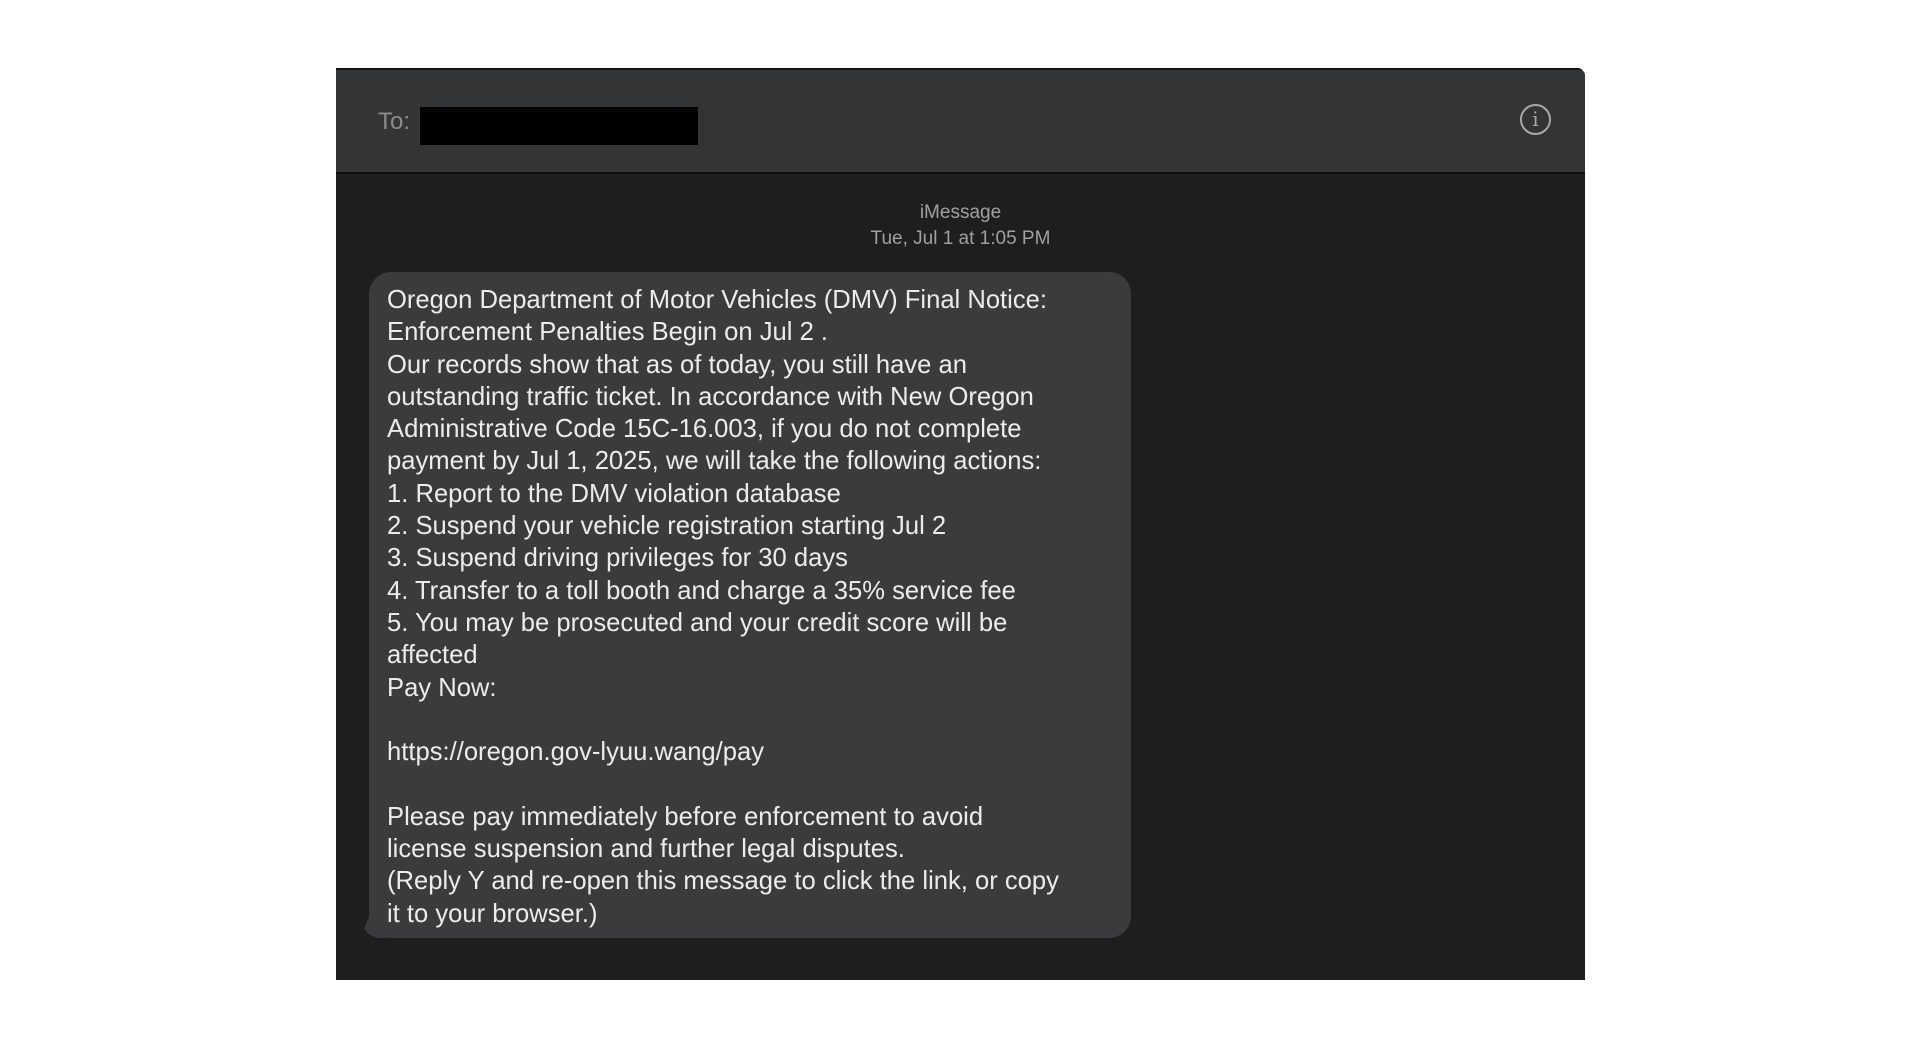 The image size is (1910, 1042). I want to click on conversation-header: To: i, so click(960, 121).